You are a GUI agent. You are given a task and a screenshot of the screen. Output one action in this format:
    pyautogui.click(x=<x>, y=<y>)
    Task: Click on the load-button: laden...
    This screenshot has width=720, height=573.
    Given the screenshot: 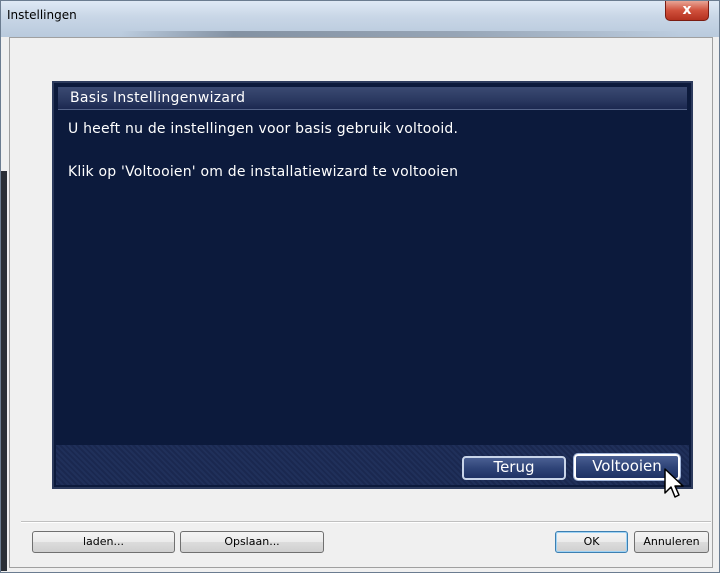 What is the action you would take?
    pyautogui.click(x=103, y=542)
    